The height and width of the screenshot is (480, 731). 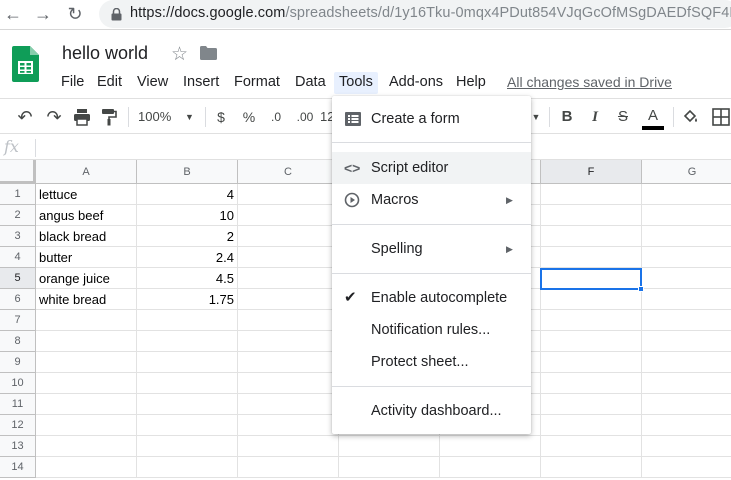 I want to click on caret-down-icon: ▼, so click(x=536, y=117).